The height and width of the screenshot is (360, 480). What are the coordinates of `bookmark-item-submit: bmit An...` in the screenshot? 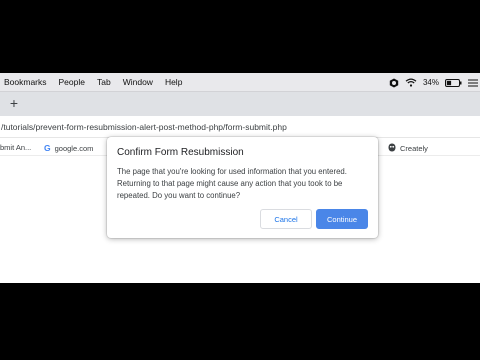 It's located at (15, 147).